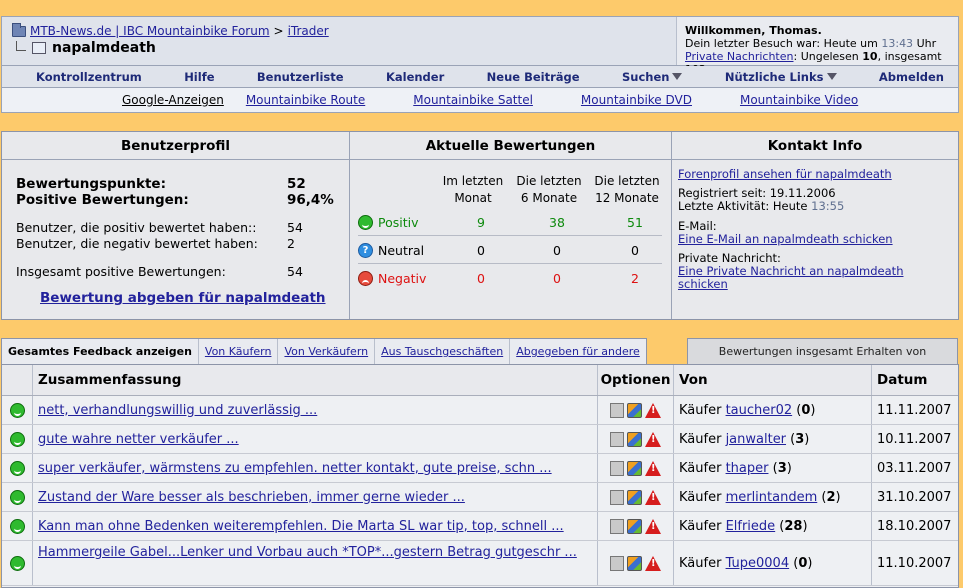 The image size is (963, 588). Describe the element at coordinates (89, 77) in the screenshot. I see `nav-kontrollzentrum: Kontrollzentrum` at that location.